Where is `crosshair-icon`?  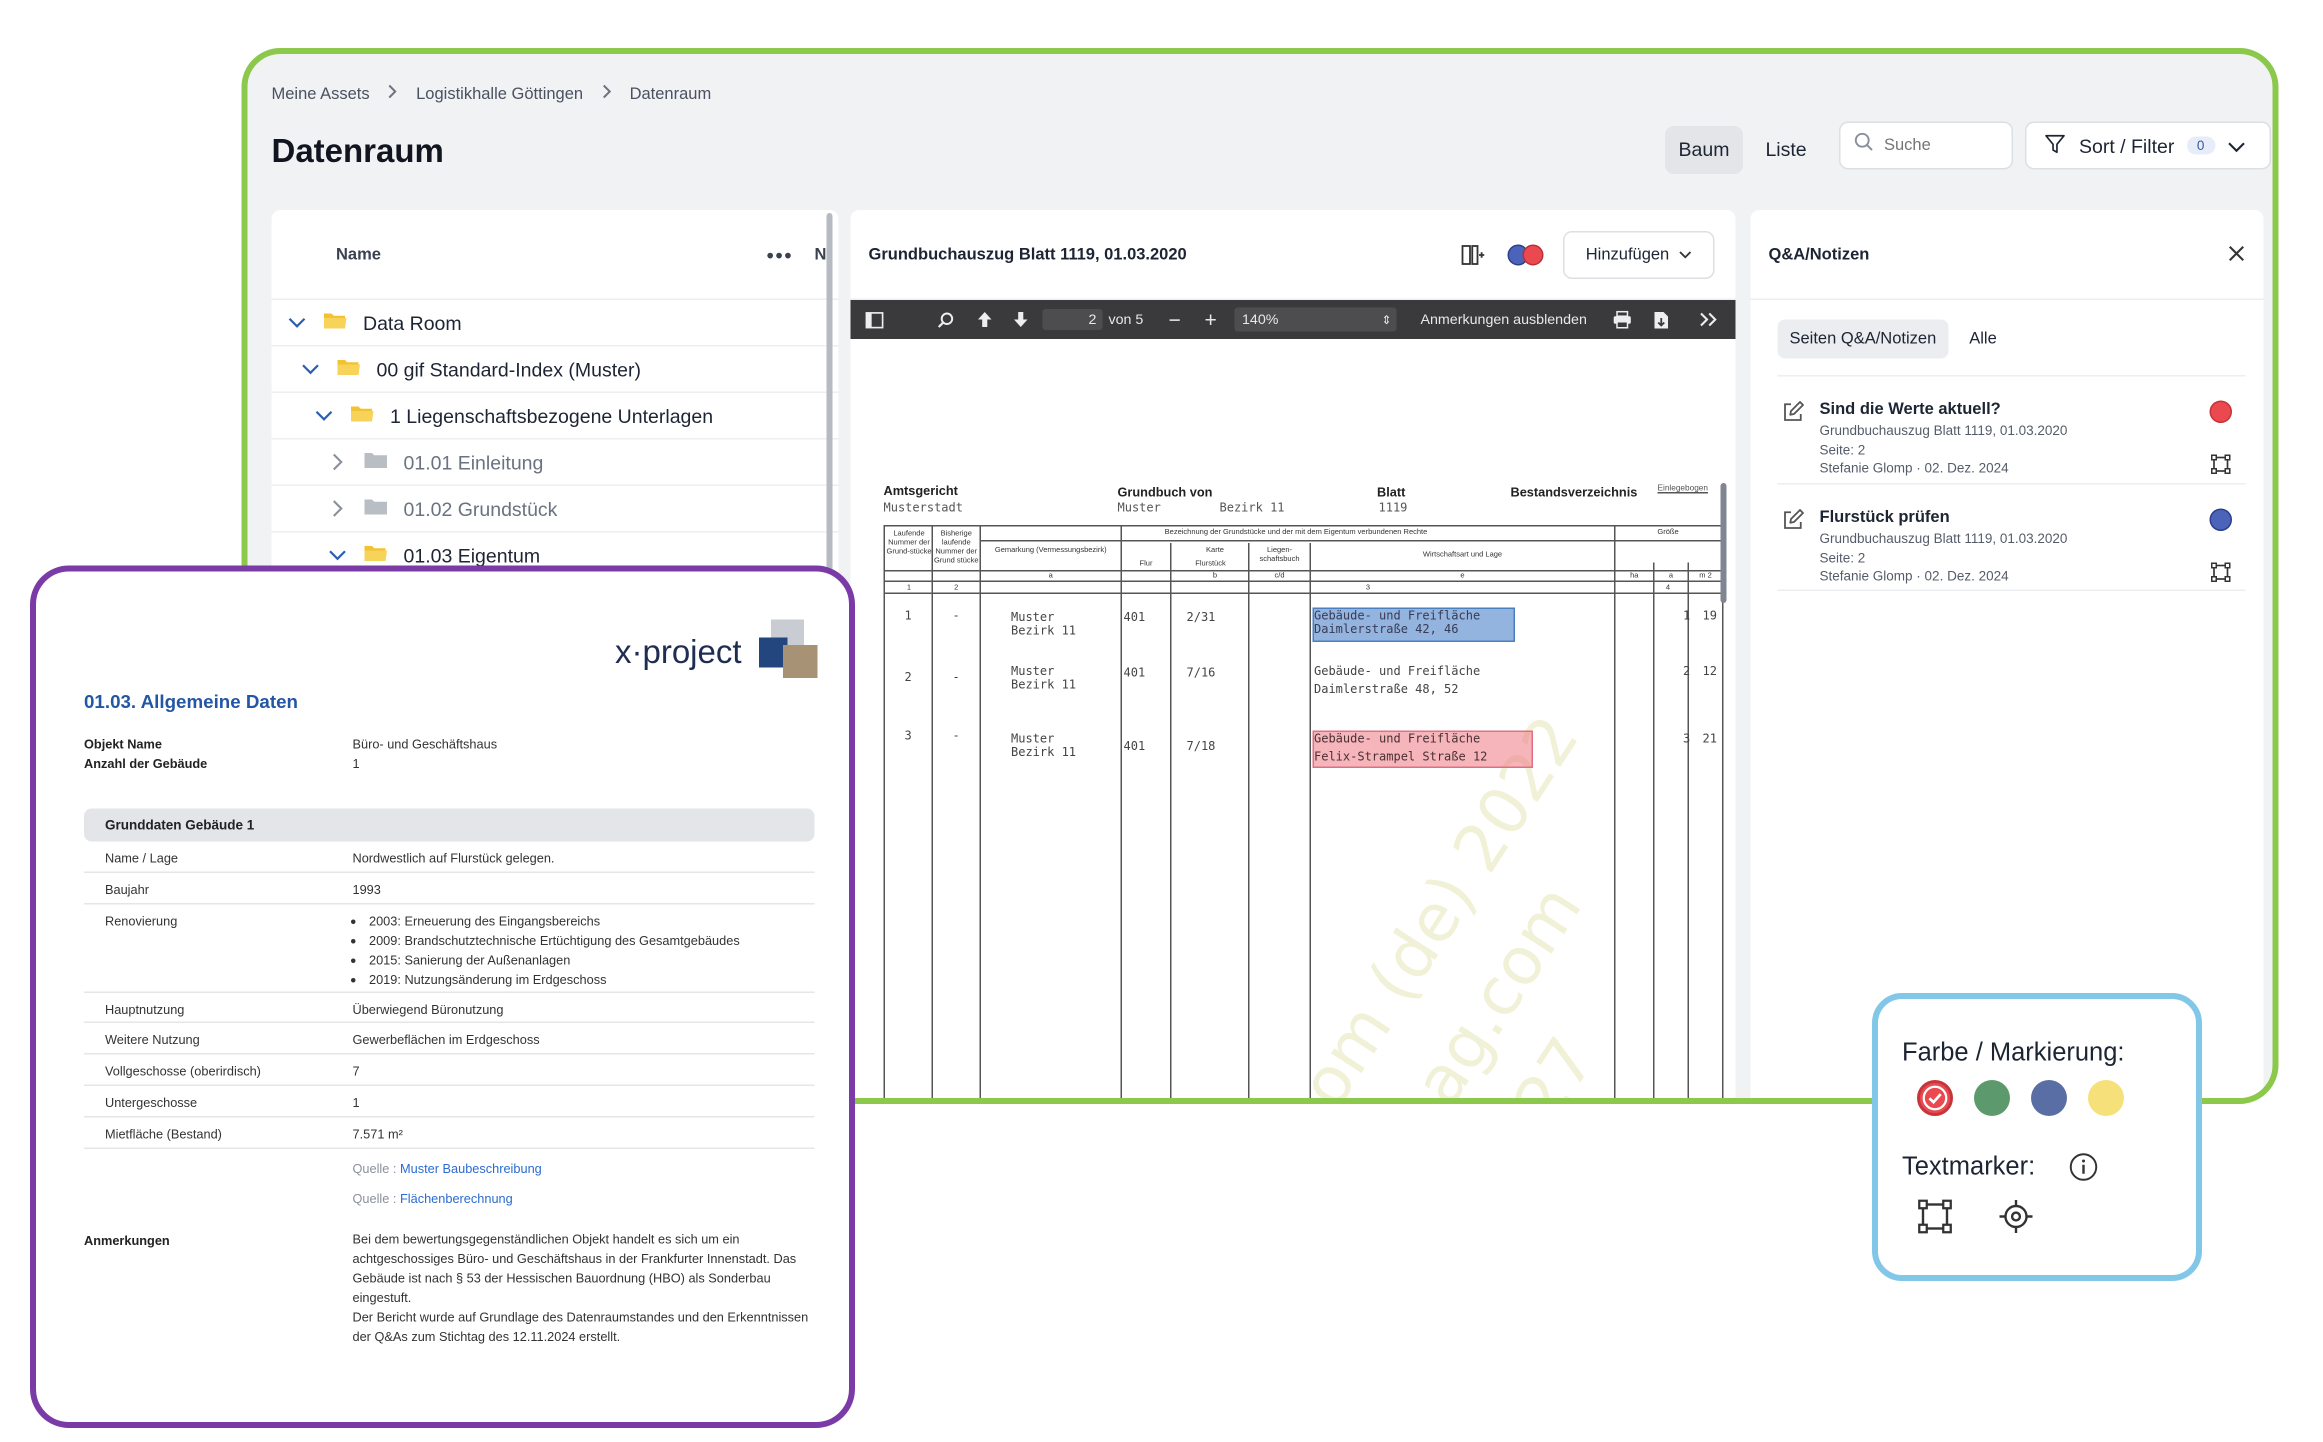
crosshair-icon is located at coordinates (2016, 1221).